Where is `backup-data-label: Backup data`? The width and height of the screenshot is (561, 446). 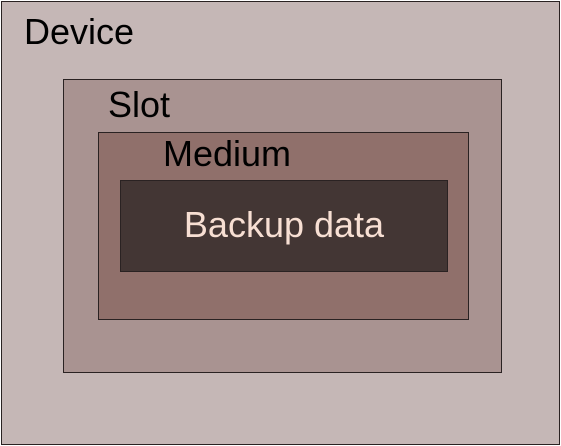 backup-data-label: Backup data is located at coordinates (284, 224).